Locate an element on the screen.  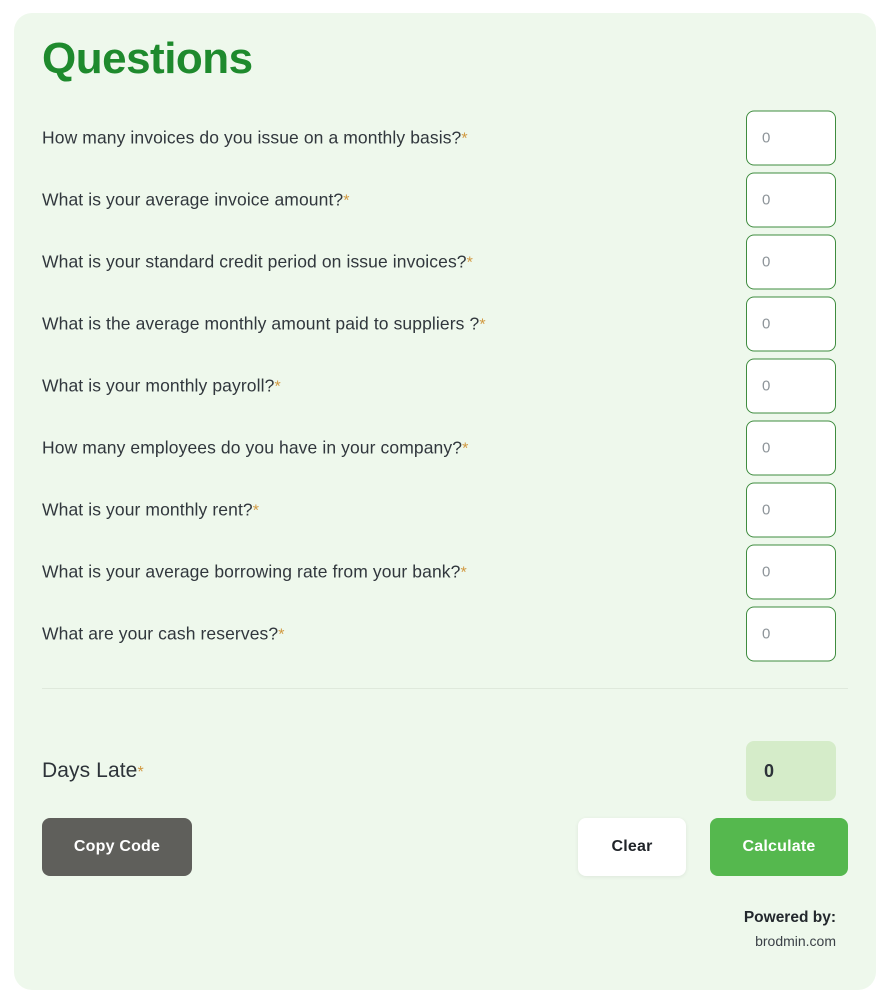
calculate-button: Calculate is located at coordinates (779, 847).